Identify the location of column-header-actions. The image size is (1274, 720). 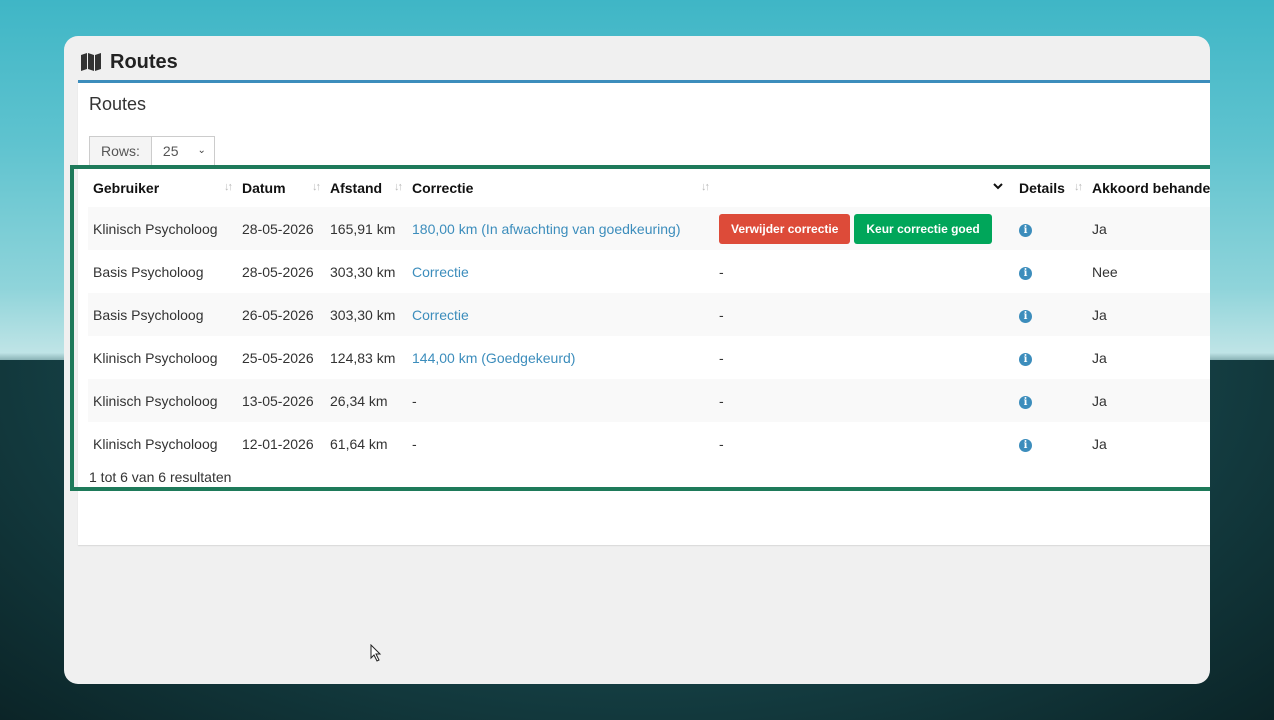
(864, 188).